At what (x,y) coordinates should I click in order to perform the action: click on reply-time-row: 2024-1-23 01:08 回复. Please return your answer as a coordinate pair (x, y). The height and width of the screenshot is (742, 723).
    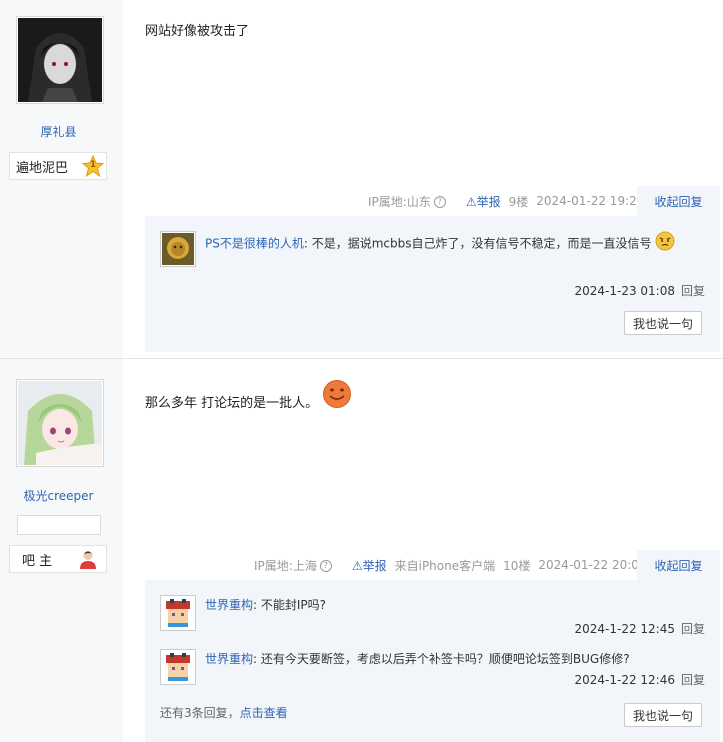
    Looking at the image, I should click on (639, 290).